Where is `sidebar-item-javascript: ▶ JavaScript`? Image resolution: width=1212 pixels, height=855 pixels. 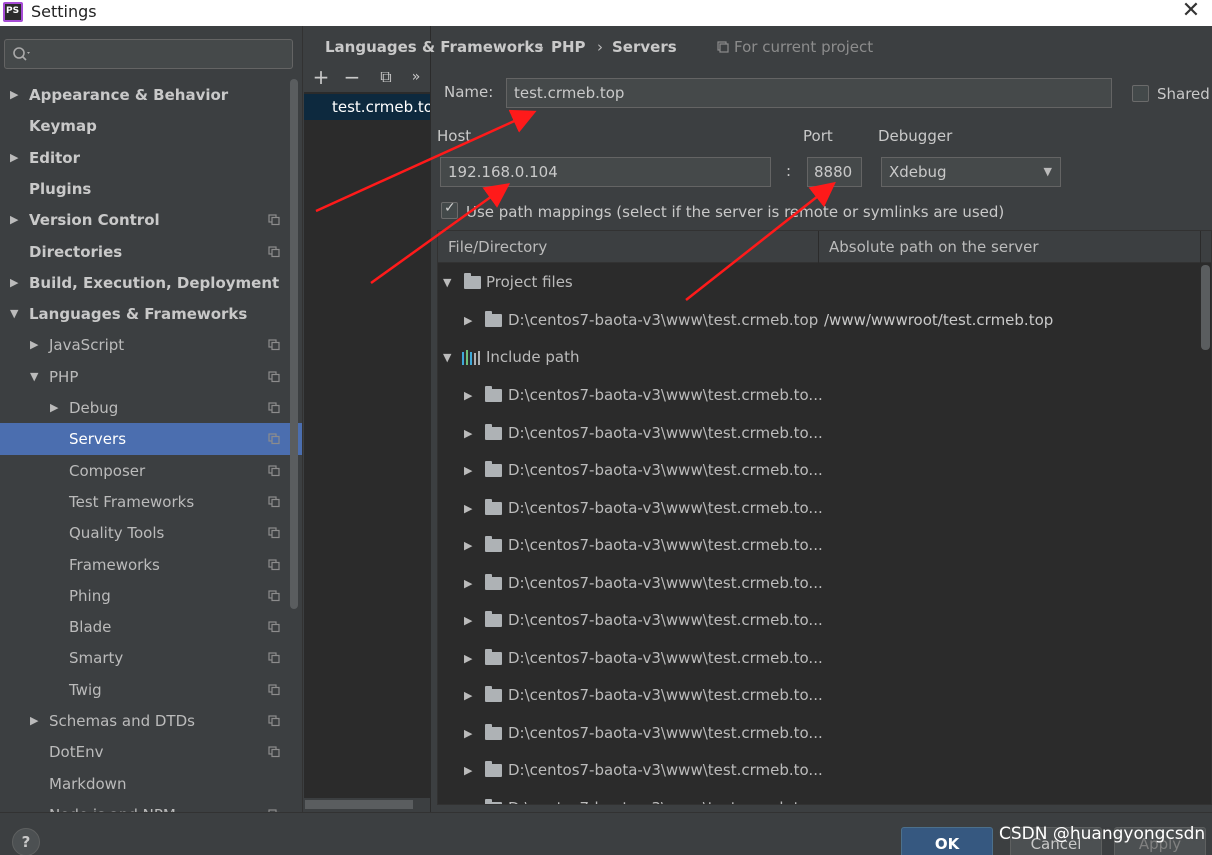
sidebar-item-javascript: ▶ JavaScript is located at coordinates (151, 345).